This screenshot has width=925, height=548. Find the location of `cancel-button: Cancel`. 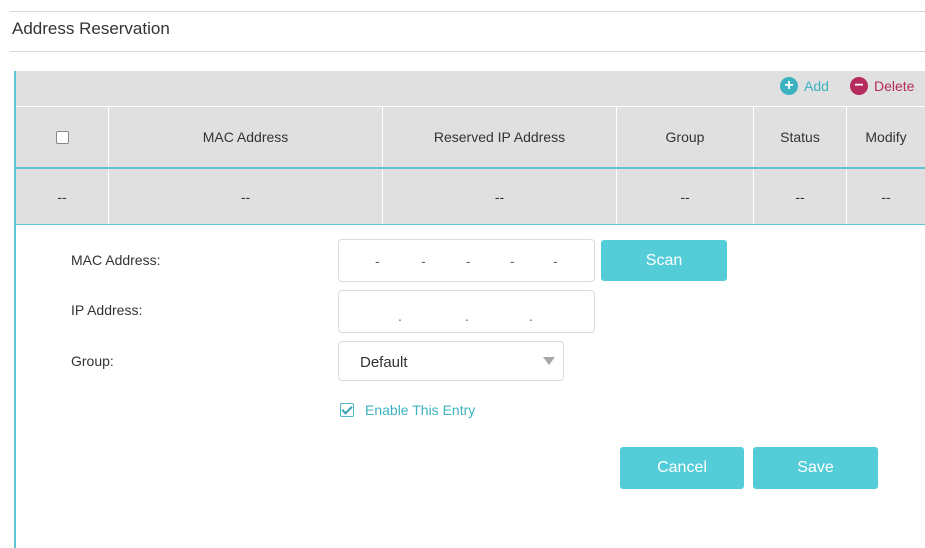

cancel-button: Cancel is located at coordinates (682, 468).